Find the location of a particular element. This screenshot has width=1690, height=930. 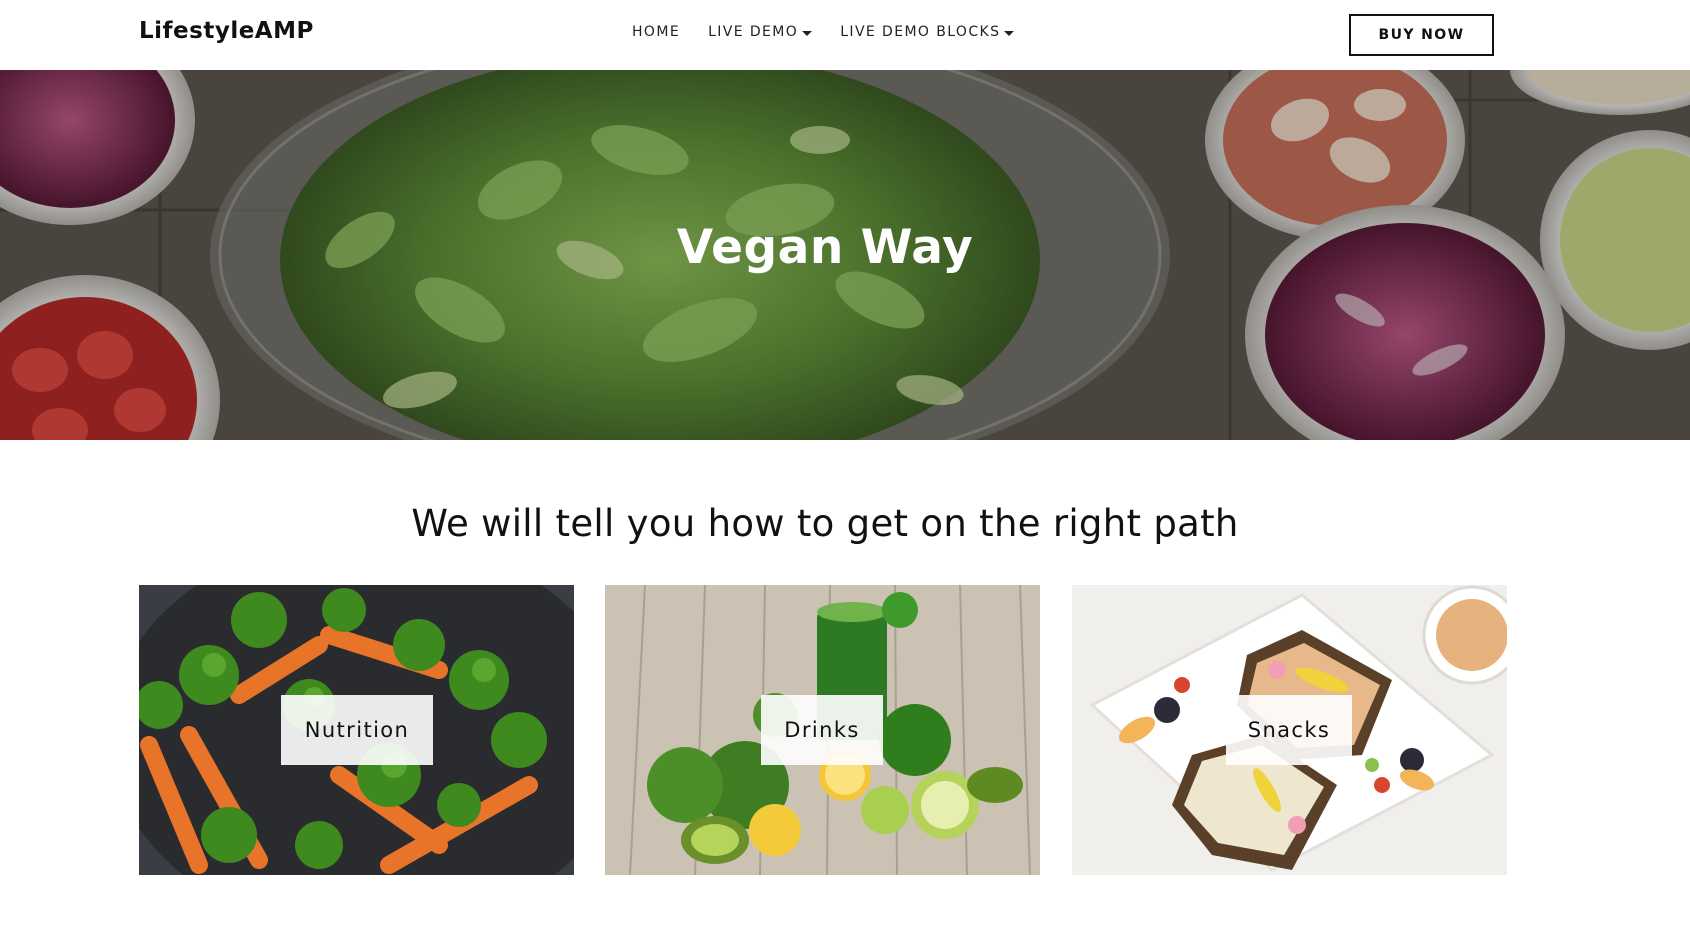

nav-item-live-demo-blocks: LIVE DEMO BLOCKS is located at coordinates (927, 32).